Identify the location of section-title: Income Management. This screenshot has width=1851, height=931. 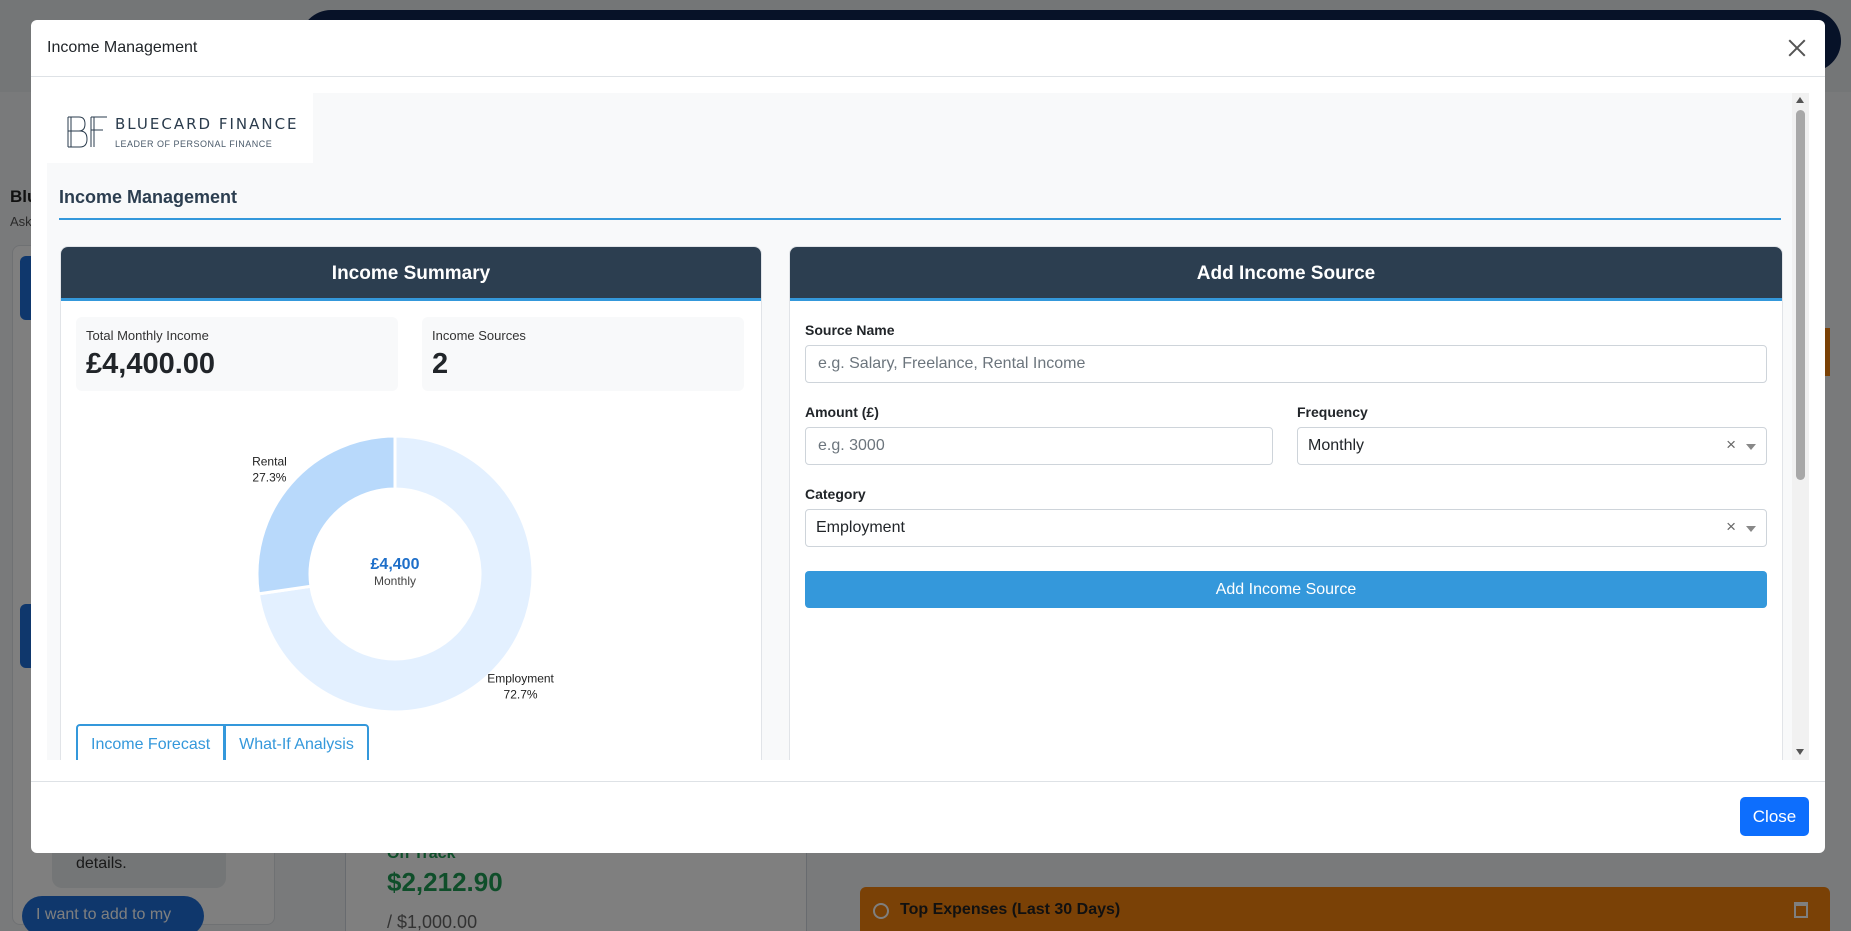
(148, 197).